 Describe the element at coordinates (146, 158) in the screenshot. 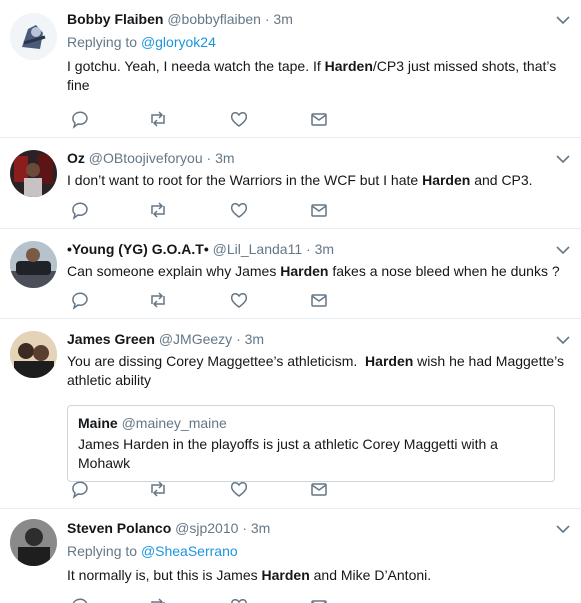

I see `username: @OBtoojiveforyou` at that location.